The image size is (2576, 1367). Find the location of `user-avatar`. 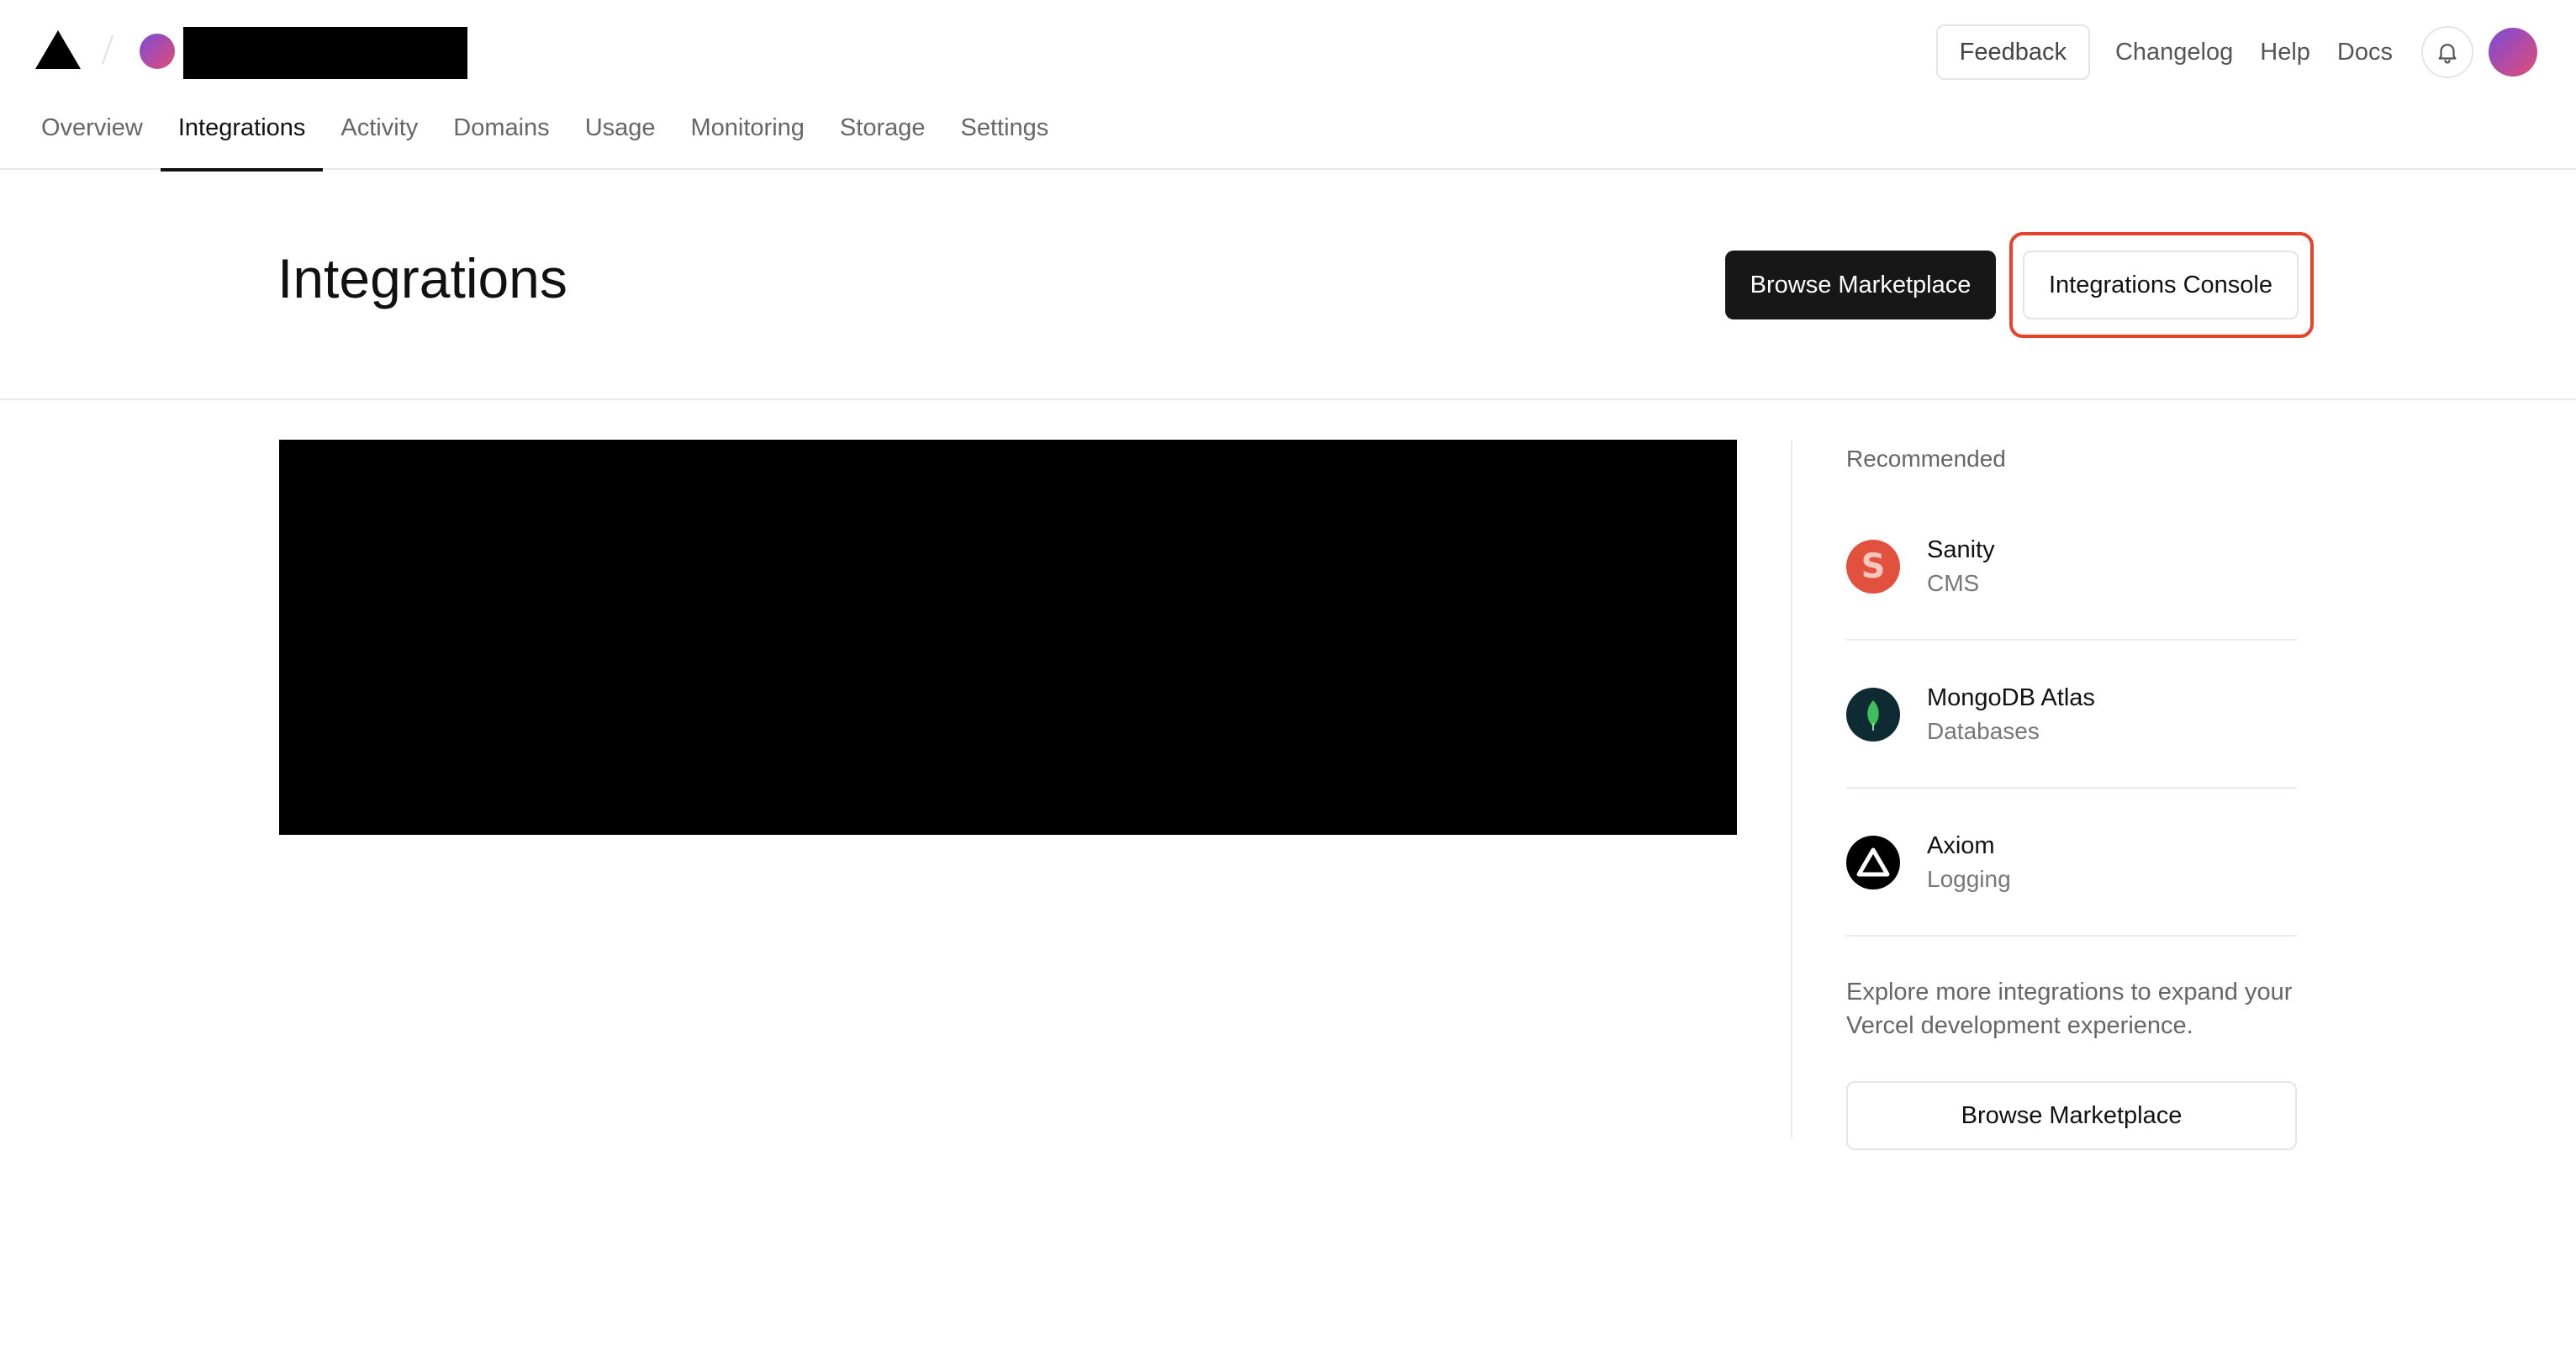

user-avatar is located at coordinates (2513, 53).